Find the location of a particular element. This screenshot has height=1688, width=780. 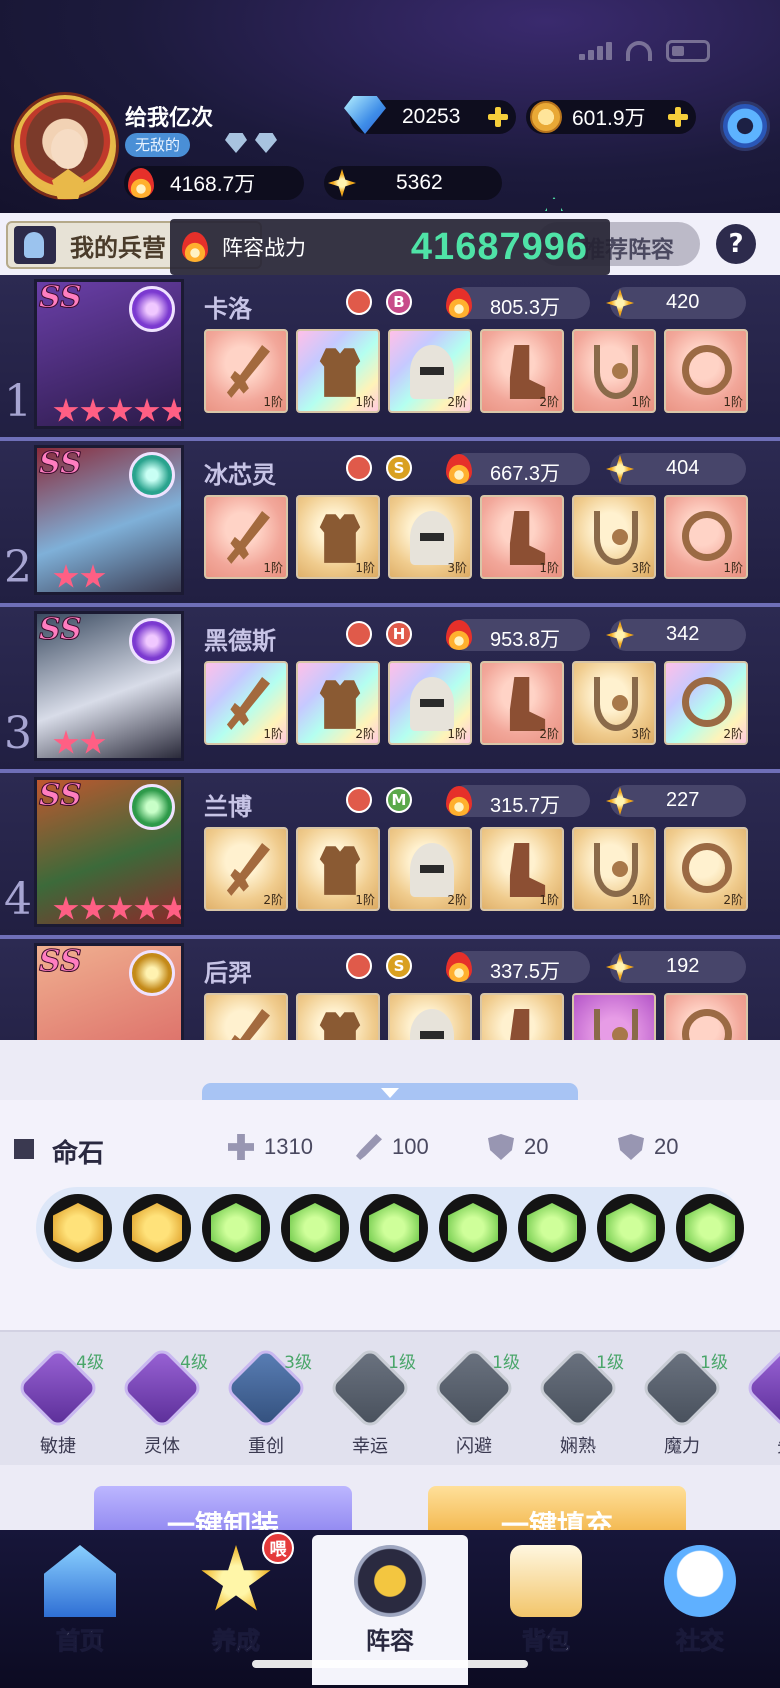

skill-item: 1级 幸运 is located at coordinates (371, 1401).